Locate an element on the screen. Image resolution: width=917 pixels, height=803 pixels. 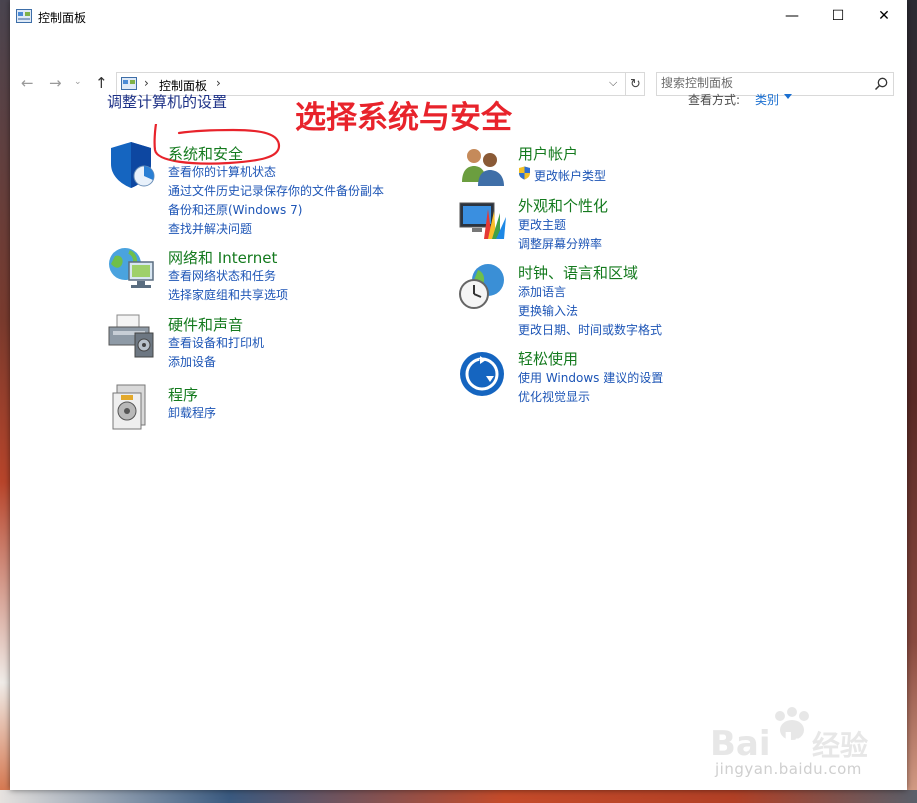
category-title: 硬件和声音 is located at coordinates (205, 324).